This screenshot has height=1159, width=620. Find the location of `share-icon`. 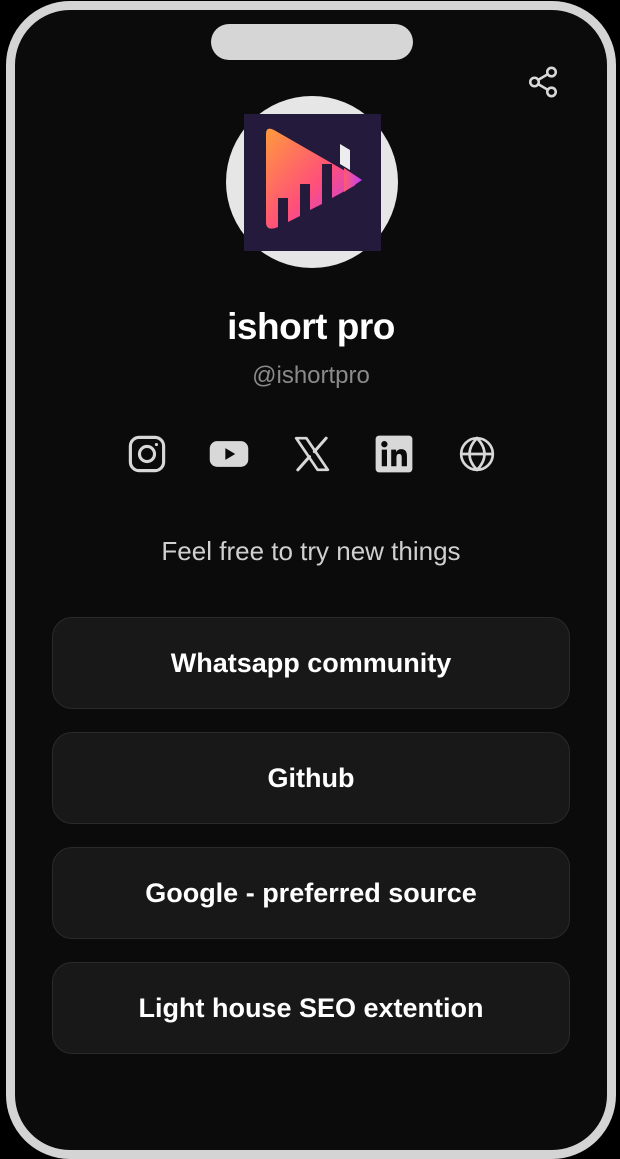

share-icon is located at coordinates (543, 82).